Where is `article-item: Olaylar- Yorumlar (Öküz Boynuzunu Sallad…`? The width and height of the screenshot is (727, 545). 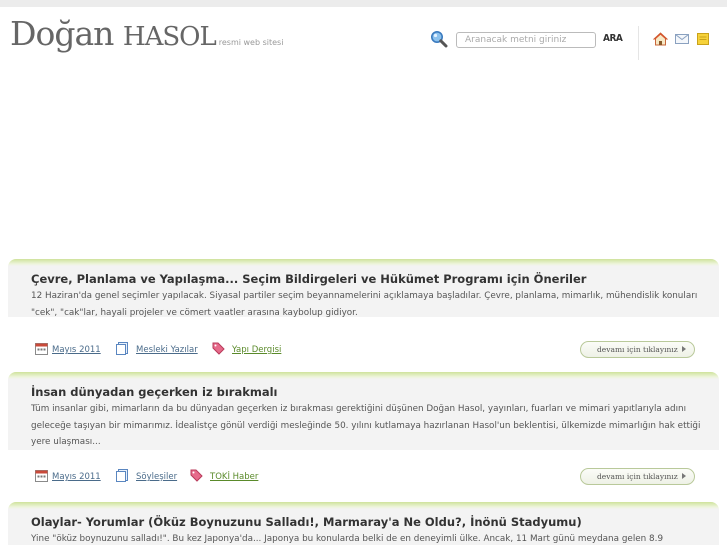
article-item: Olaylar- Yorumlar (Öküz Boynuzunu Sallad… is located at coordinates (363, 523).